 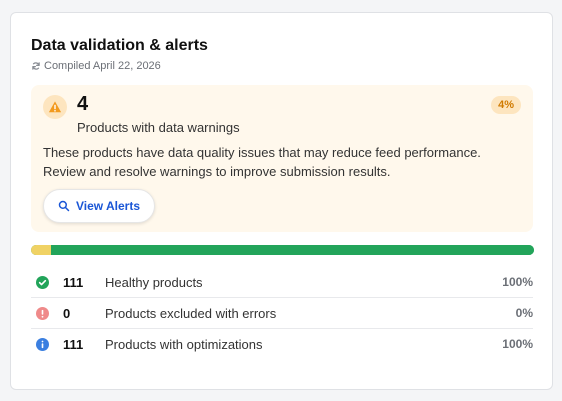 I want to click on error-circle-icon, so click(x=42, y=313).